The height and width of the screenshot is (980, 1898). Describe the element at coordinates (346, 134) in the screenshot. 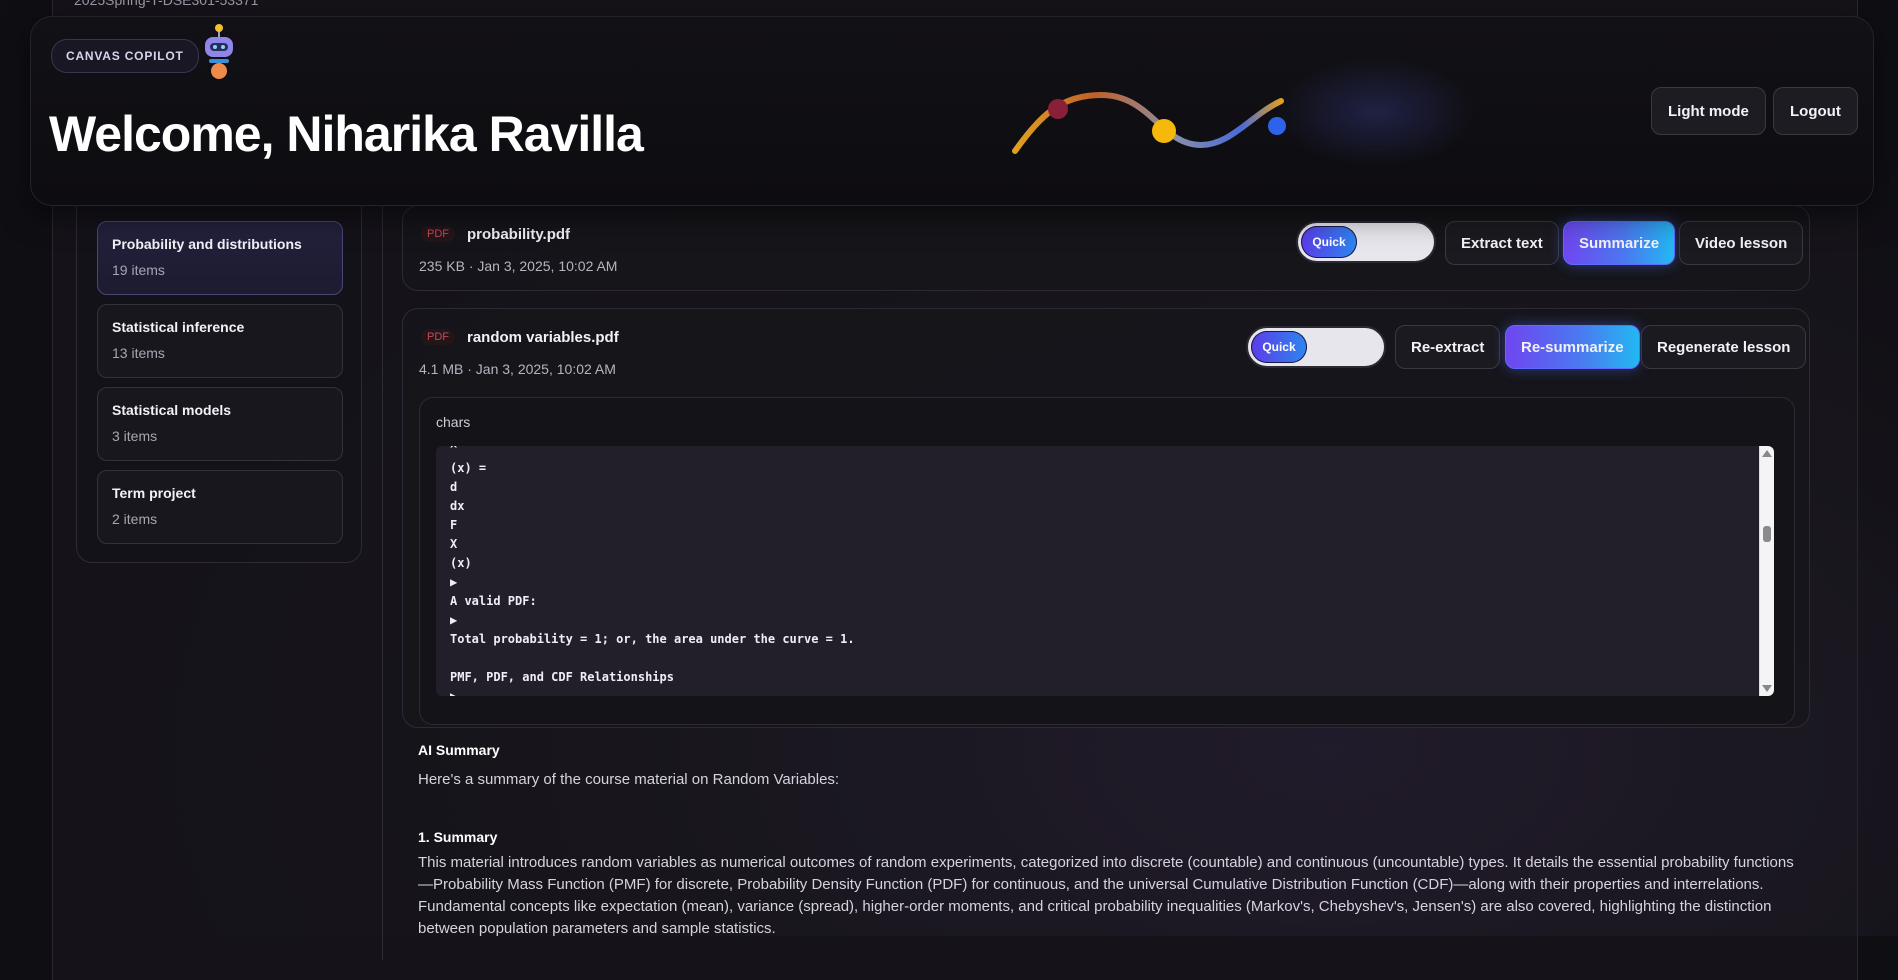

I see `welcome-heading: Welcome, Niharika Ravilla` at that location.